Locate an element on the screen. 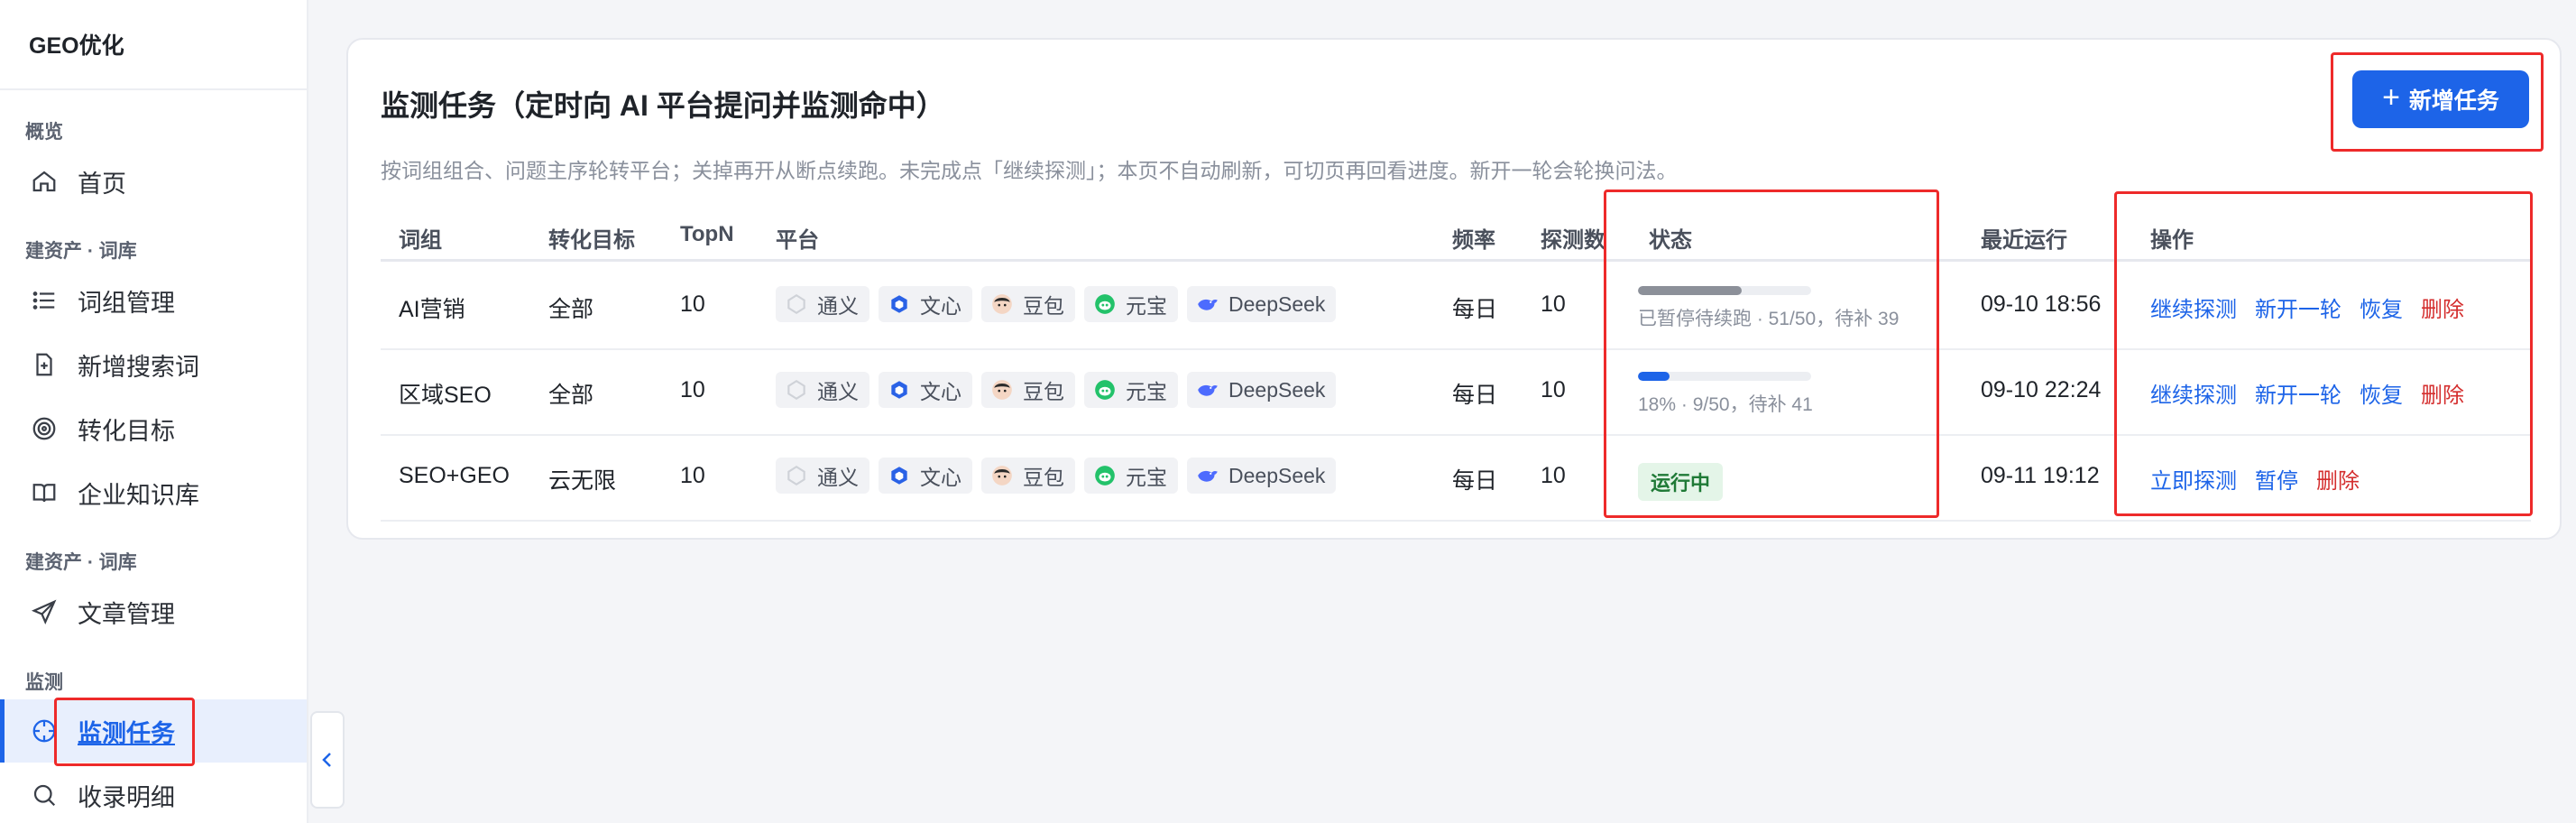 The image size is (2576, 823). sidebar-item-new-keyword: 新增搜索词 is located at coordinates (153, 364).